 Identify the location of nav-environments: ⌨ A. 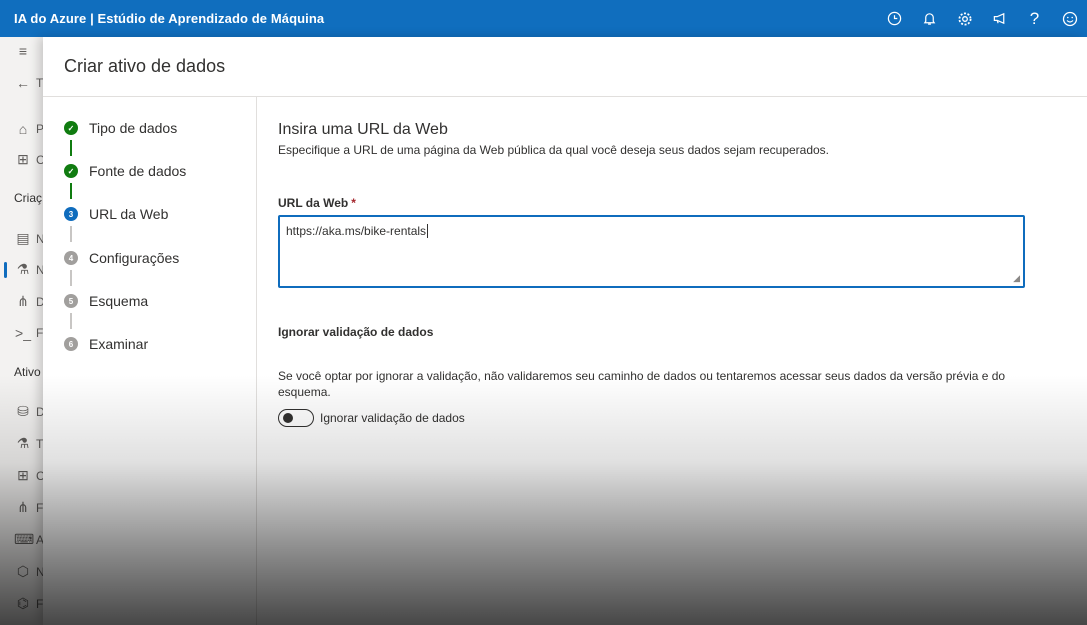
(29, 539).